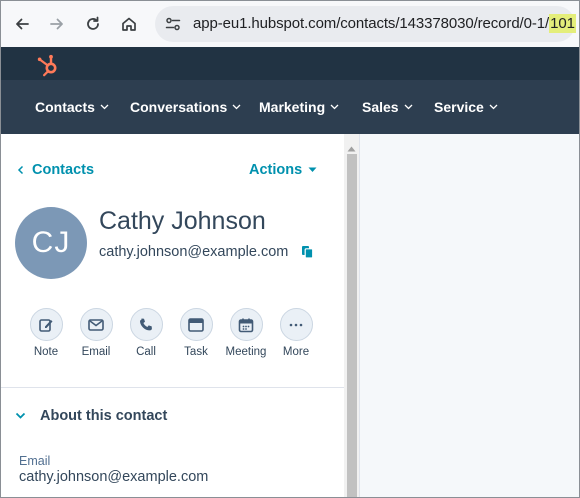 The image size is (580, 498). Describe the element at coordinates (35, 461) in the screenshot. I see `email-field-label: Email` at that location.